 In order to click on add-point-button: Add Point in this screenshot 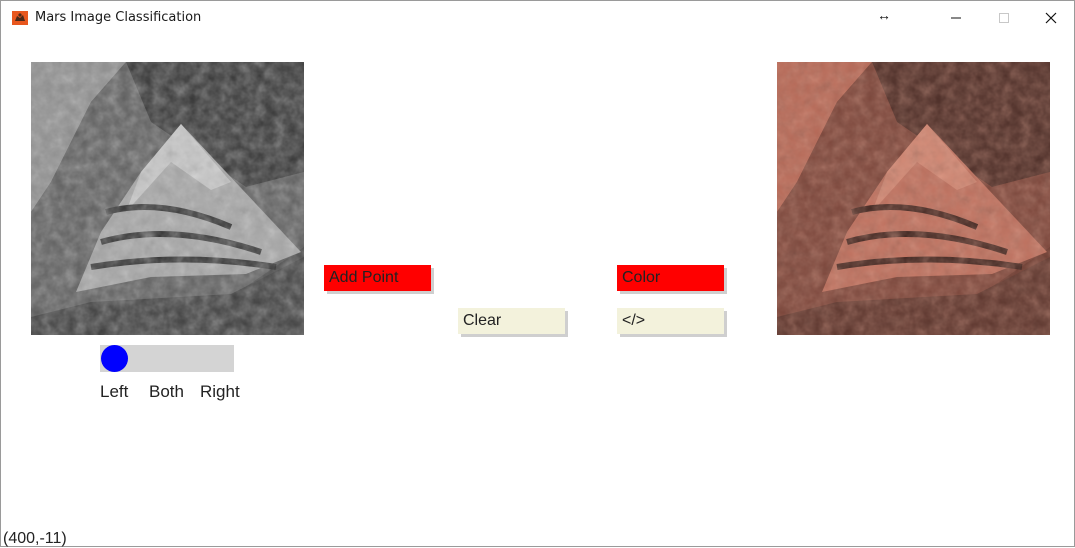, I will do `click(377, 278)`.